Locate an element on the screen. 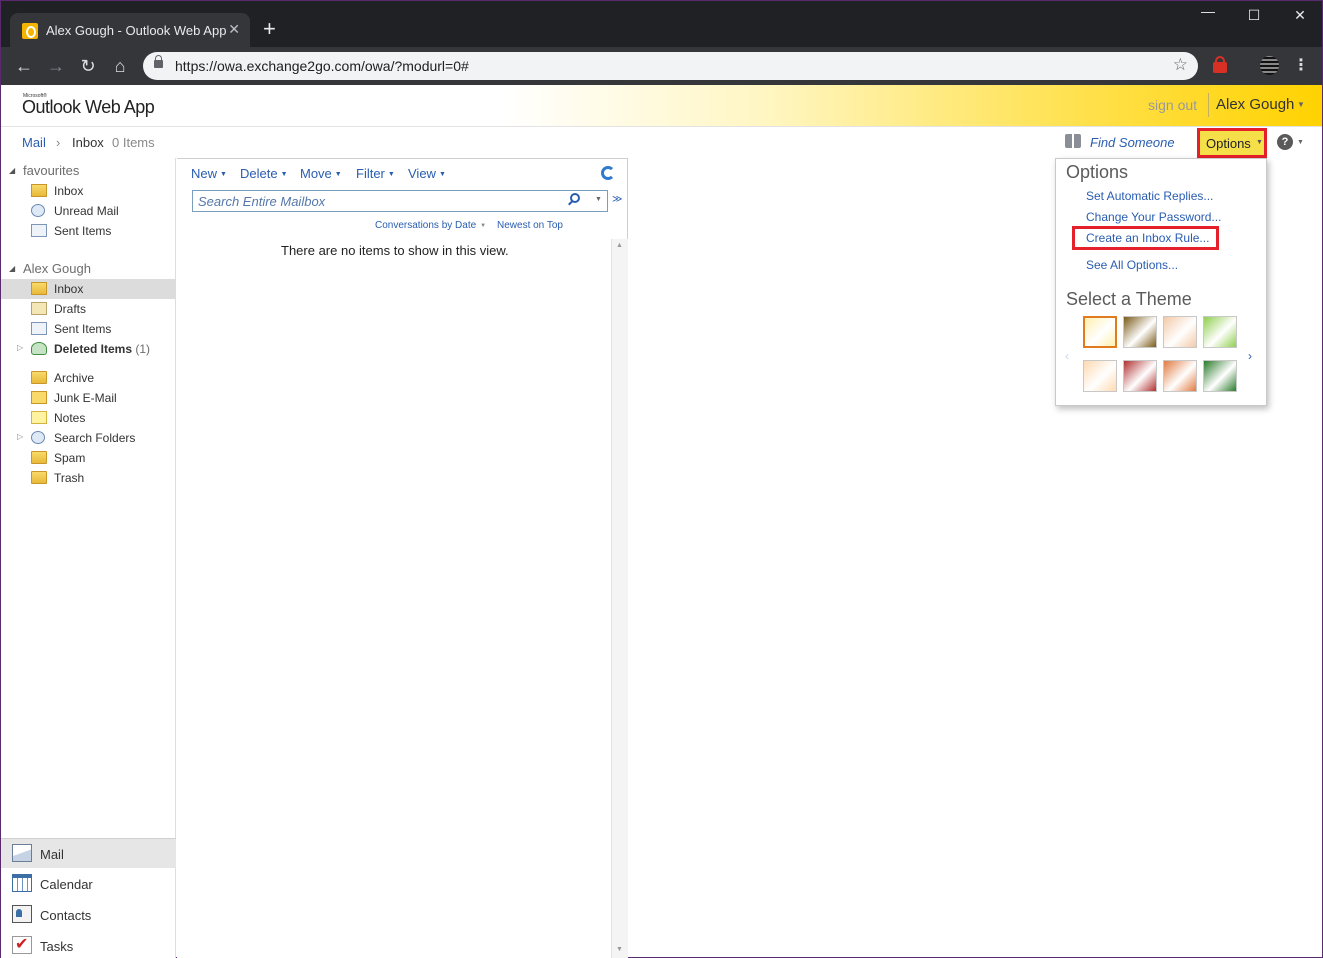 The image size is (1323, 958). folder-inbox: Inbox is located at coordinates (88, 289).